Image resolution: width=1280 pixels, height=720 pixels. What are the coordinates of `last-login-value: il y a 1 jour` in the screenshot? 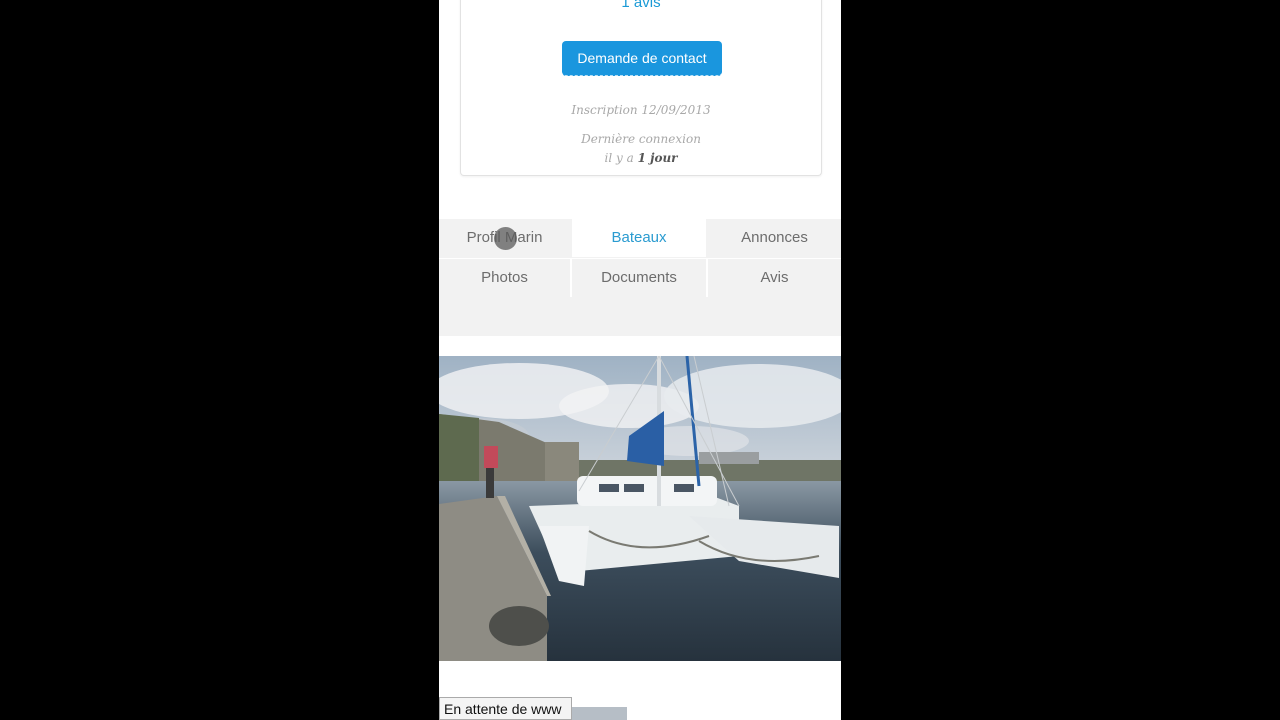 It's located at (641, 158).